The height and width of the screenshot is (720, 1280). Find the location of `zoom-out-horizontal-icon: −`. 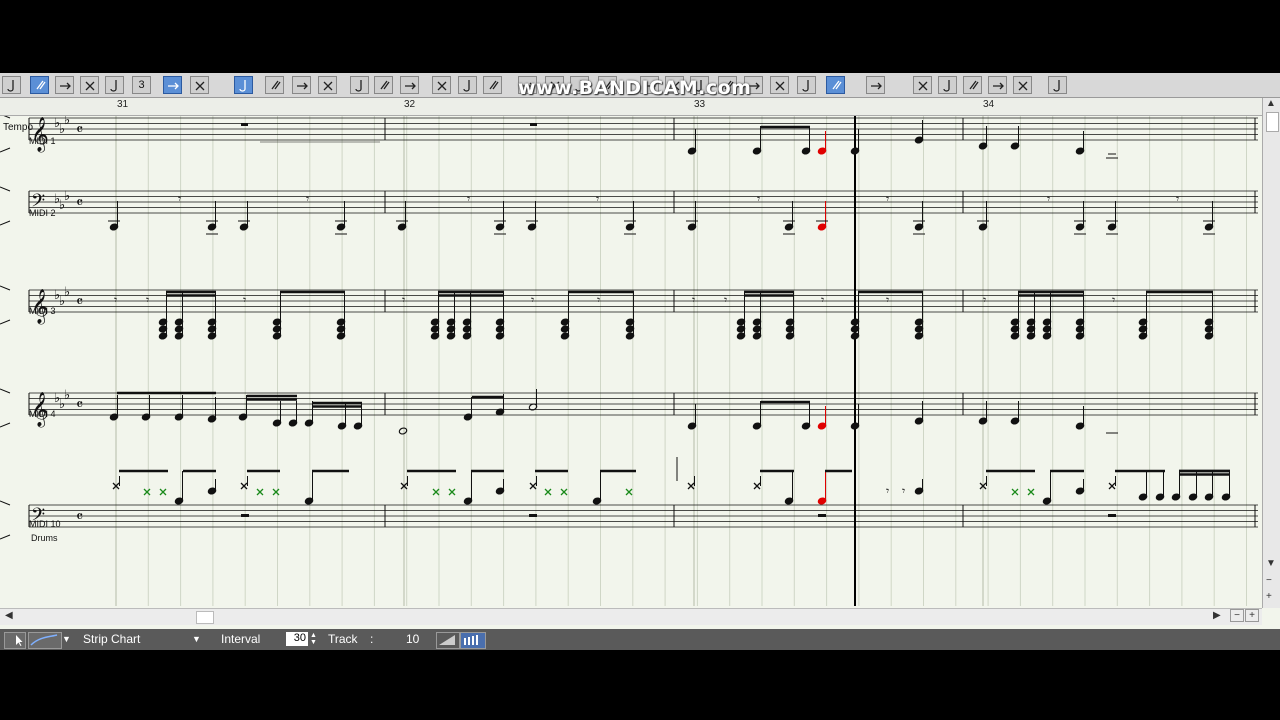

zoom-out-horizontal-icon: − is located at coordinates (1237, 615).